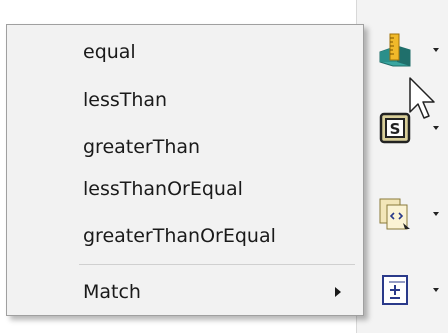 This screenshot has height=333, width=448. What do you see at coordinates (163, 189) in the screenshot?
I see `menu-item-label: lessThanOrEqual` at bounding box center [163, 189].